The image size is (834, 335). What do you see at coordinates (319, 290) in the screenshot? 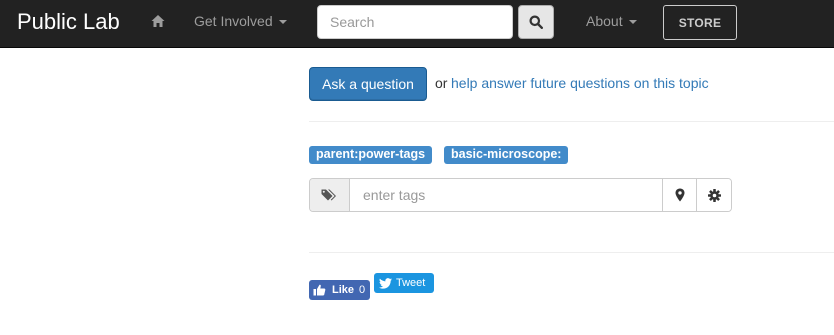
I see `thumbs-up-icon` at bounding box center [319, 290].